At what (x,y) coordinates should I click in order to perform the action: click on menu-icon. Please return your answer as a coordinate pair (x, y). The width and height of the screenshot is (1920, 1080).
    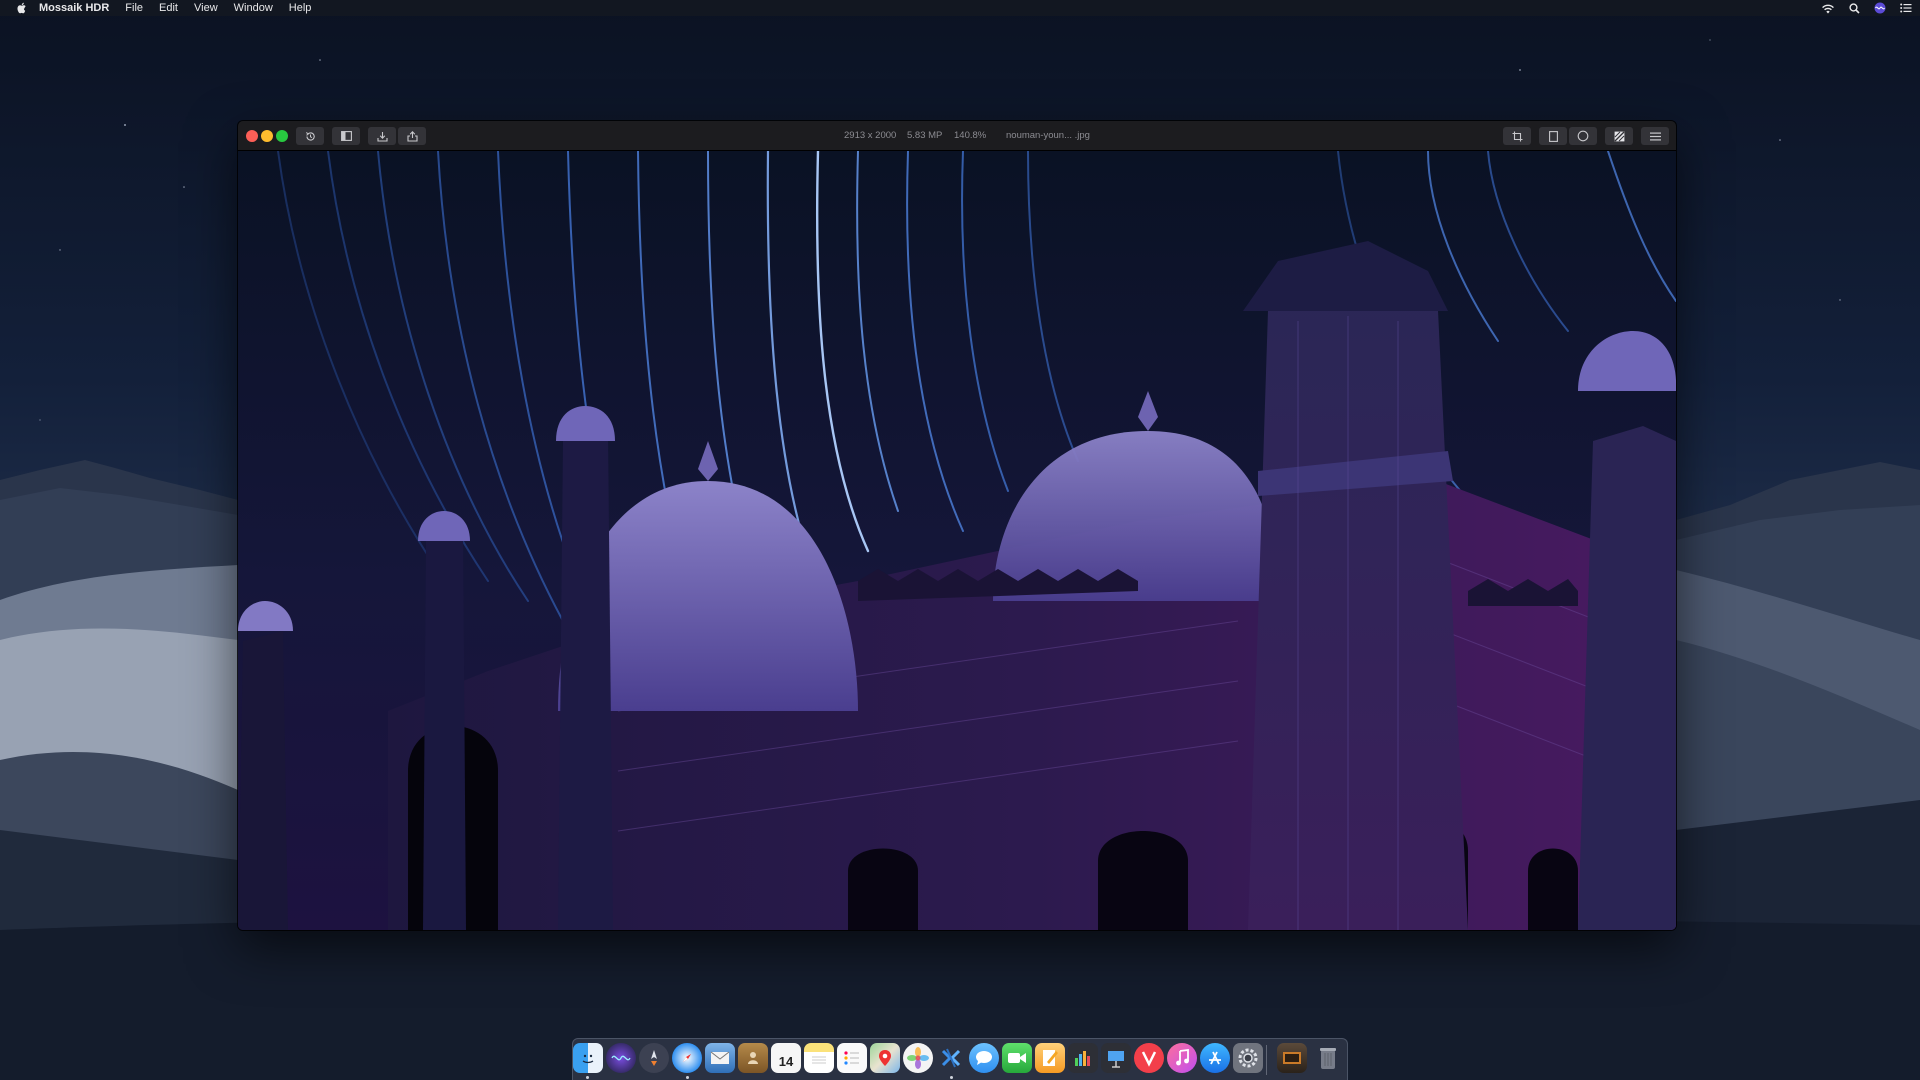
    Looking at the image, I should click on (1655, 136).